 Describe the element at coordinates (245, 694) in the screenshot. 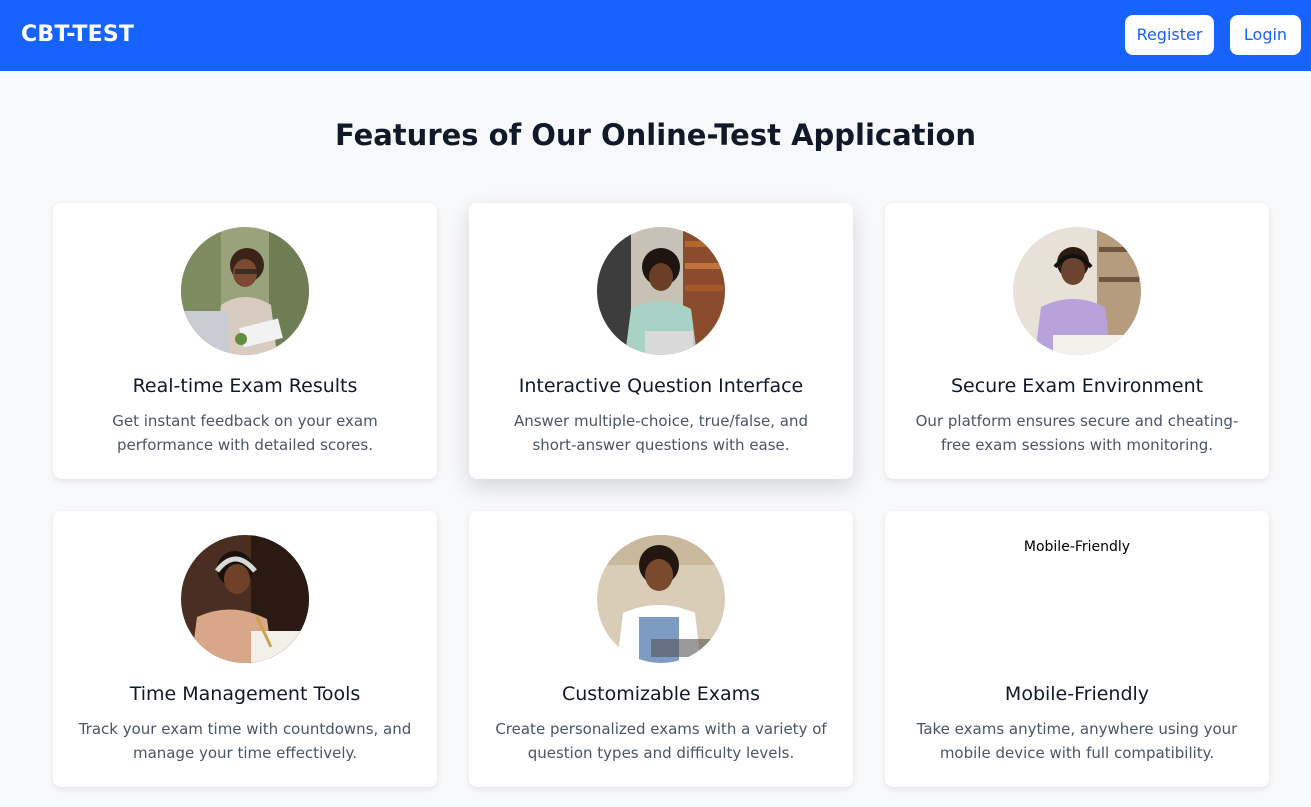

I see `feature-title: Time Management Tools` at that location.